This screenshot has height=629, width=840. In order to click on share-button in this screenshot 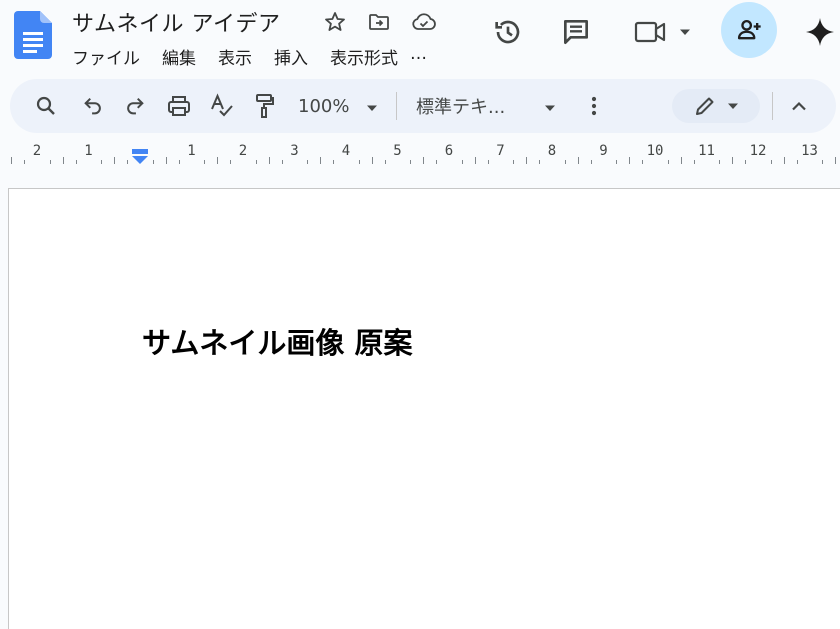, I will do `click(749, 30)`.